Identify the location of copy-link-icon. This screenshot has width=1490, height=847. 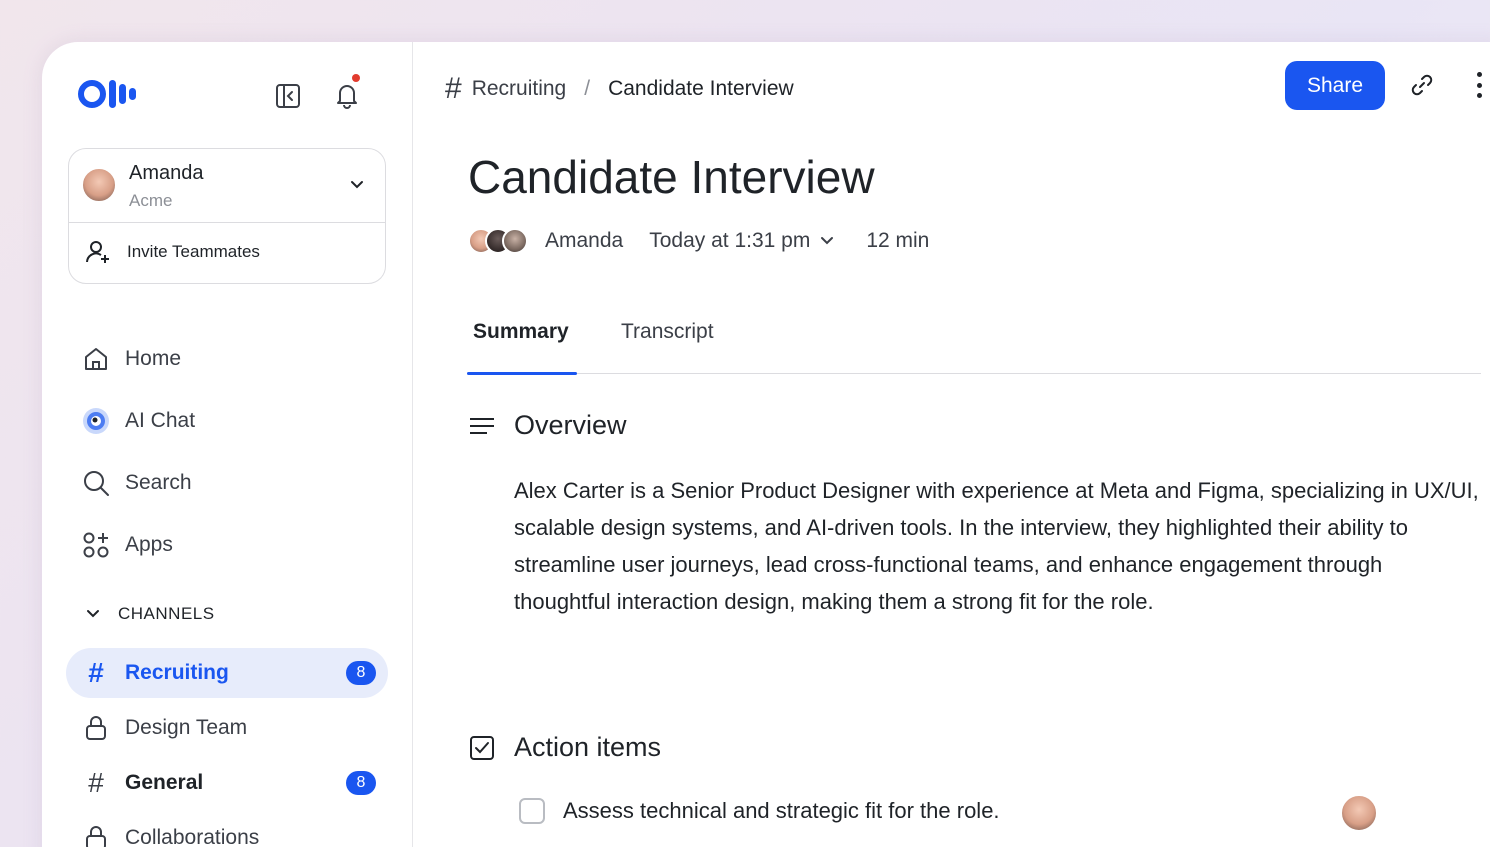
(1422, 85).